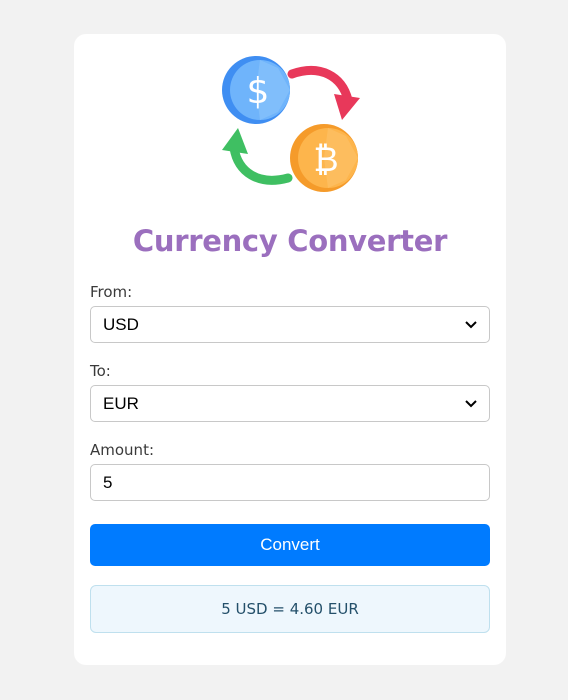 This screenshot has width=568, height=700. I want to click on amount-label: Amount:, so click(122, 450).